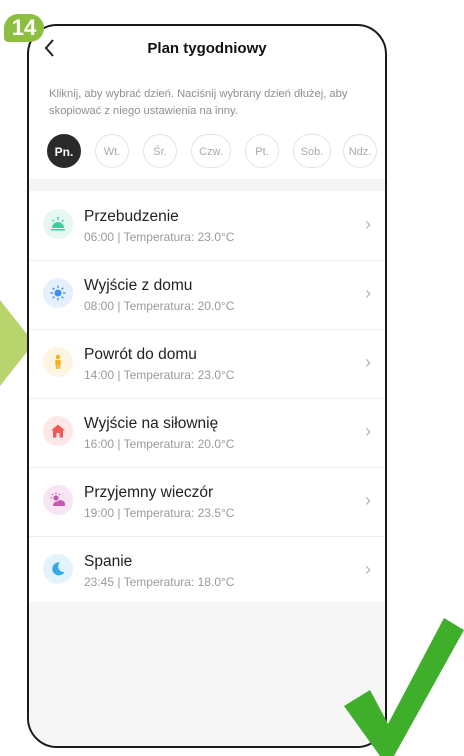 This screenshot has width=464, height=756. Describe the element at coordinates (262, 151) in the screenshot. I see `day-button-pt: Pt.` at that location.